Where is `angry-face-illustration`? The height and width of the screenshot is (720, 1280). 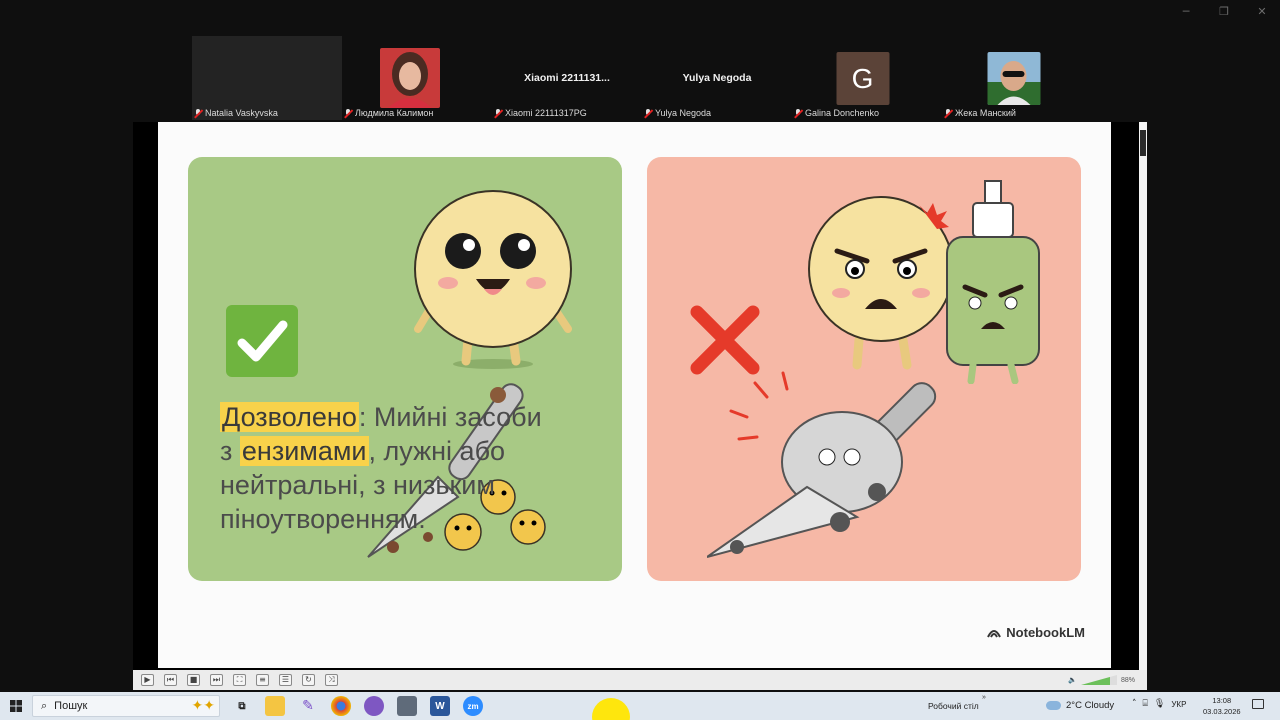
angry-face-illustration is located at coordinates (881, 283).